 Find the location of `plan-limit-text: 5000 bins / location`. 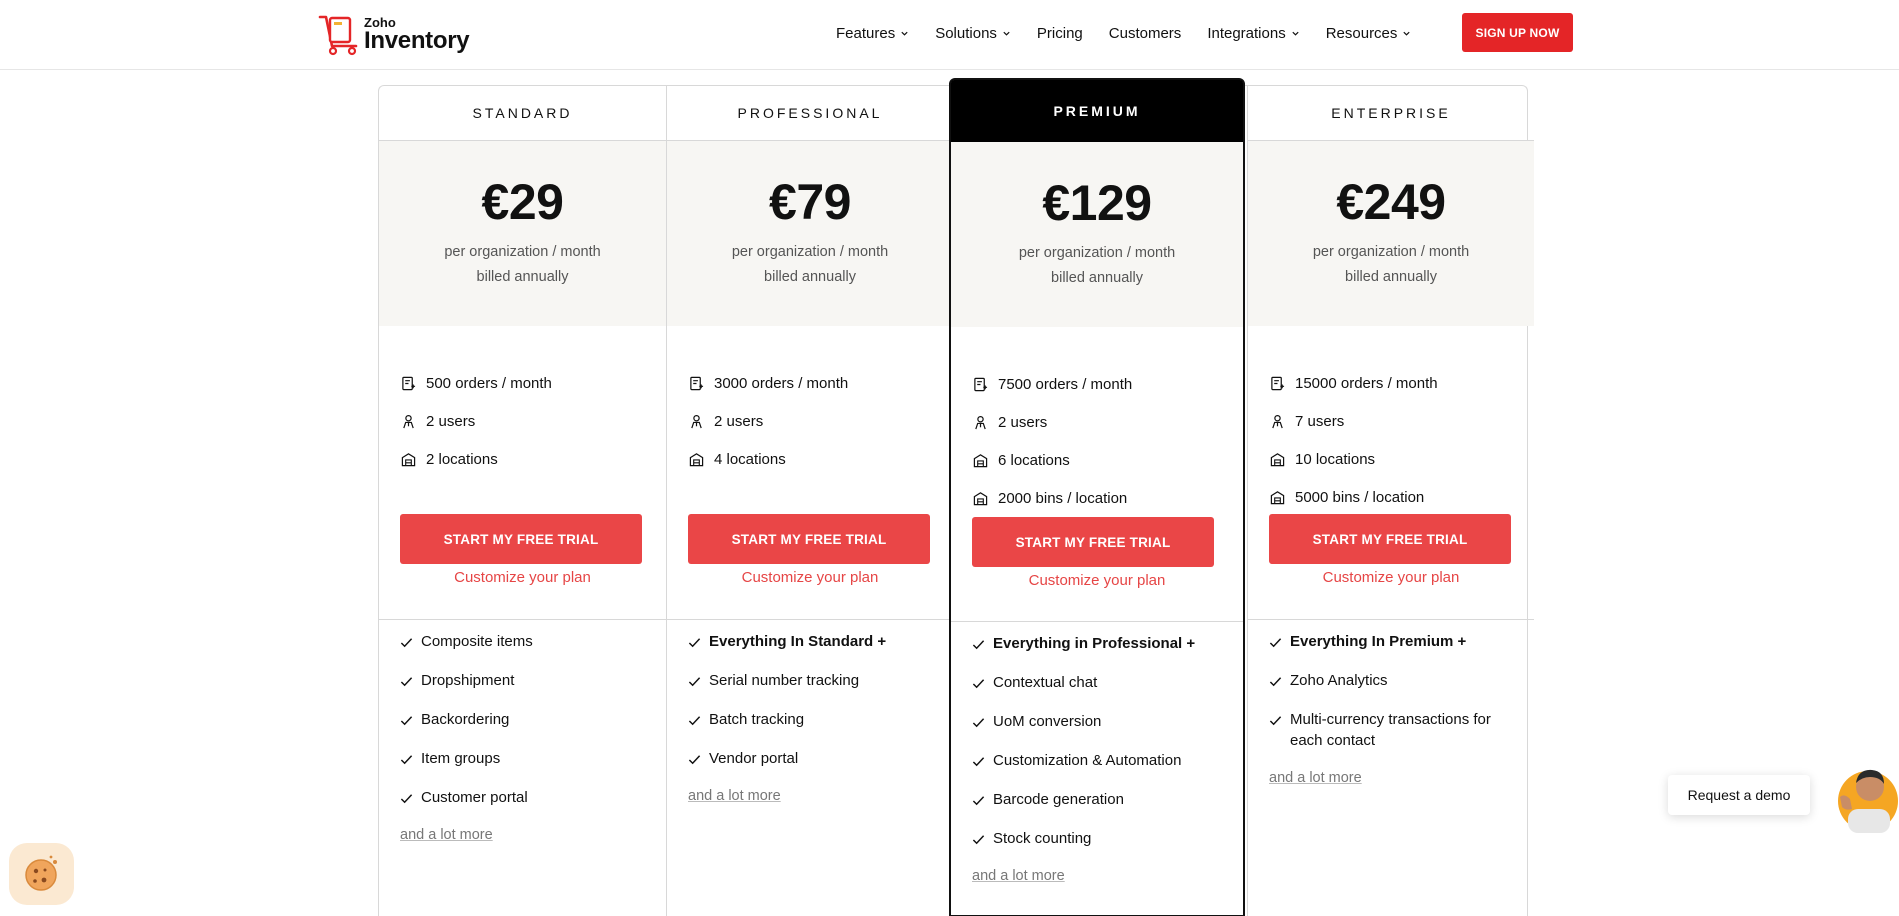

plan-limit-text: 5000 bins / location is located at coordinates (1360, 497).